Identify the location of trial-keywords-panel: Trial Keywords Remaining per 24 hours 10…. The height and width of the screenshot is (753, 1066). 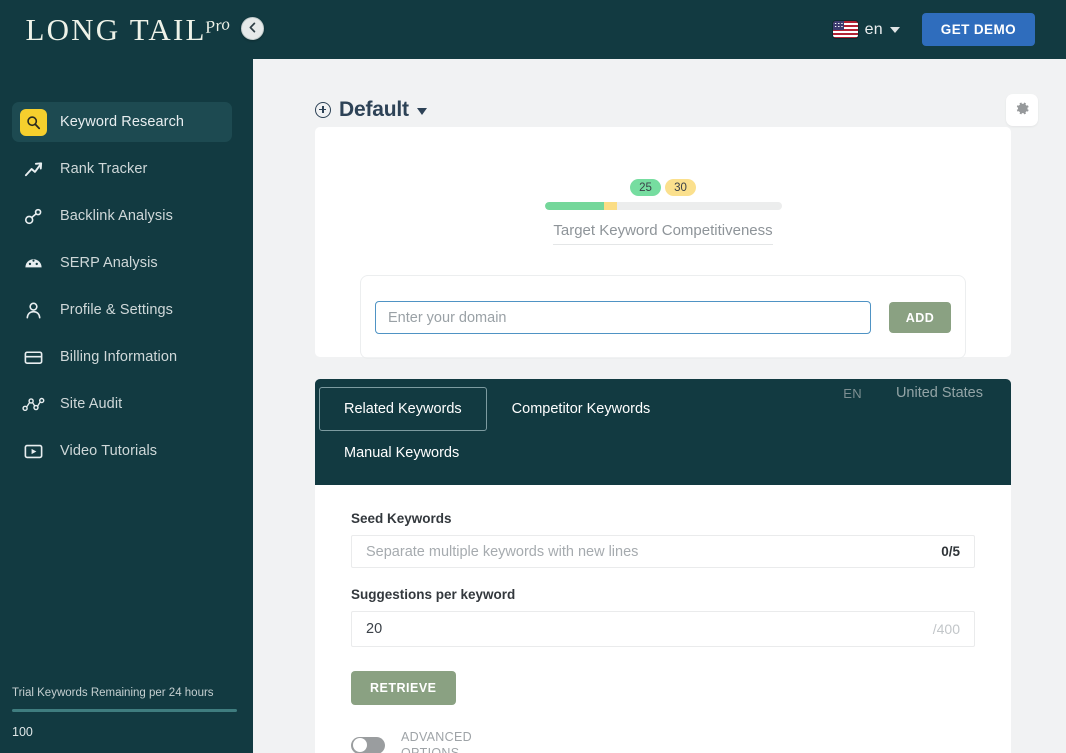
(126, 720).